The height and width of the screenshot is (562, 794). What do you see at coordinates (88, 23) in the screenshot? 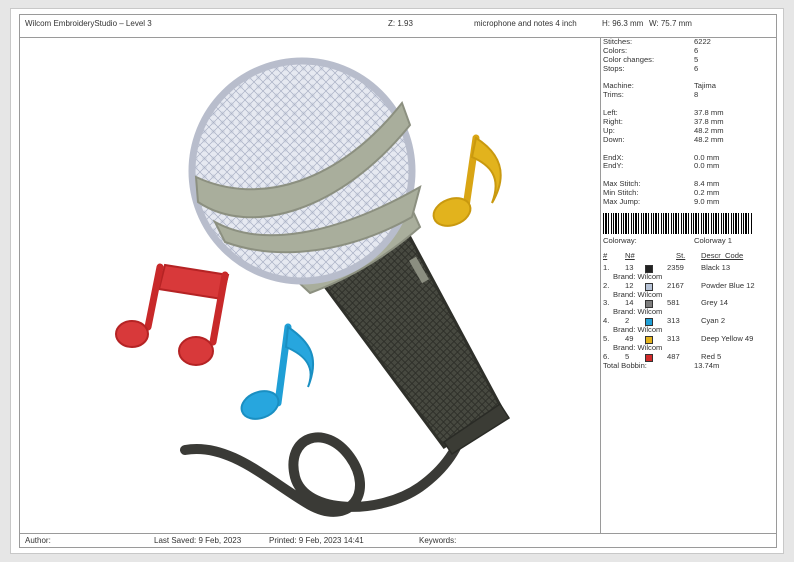
I see `app-title: Wilcom EmbroideryStudio – Level 3` at bounding box center [88, 23].